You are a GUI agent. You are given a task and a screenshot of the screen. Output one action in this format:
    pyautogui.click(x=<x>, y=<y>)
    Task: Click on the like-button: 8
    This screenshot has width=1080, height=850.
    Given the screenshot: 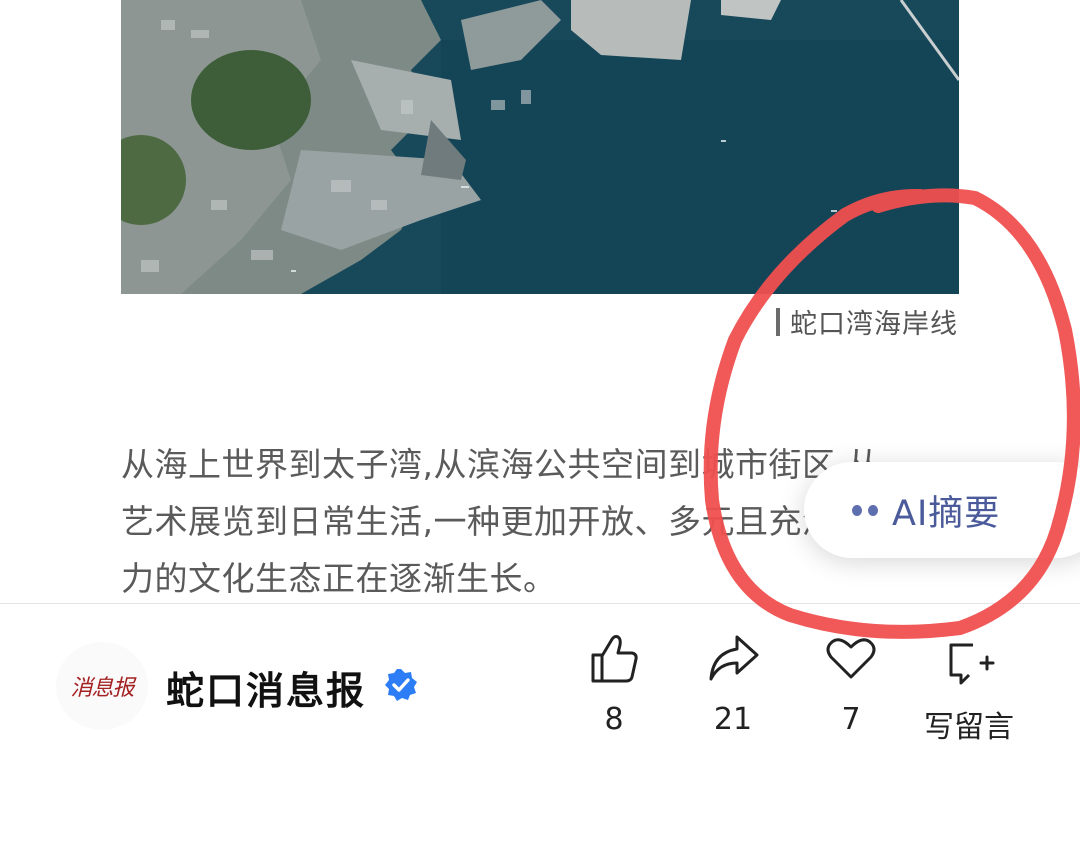 What is the action you would take?
    pyautogui.click(x=614, y=682)
    